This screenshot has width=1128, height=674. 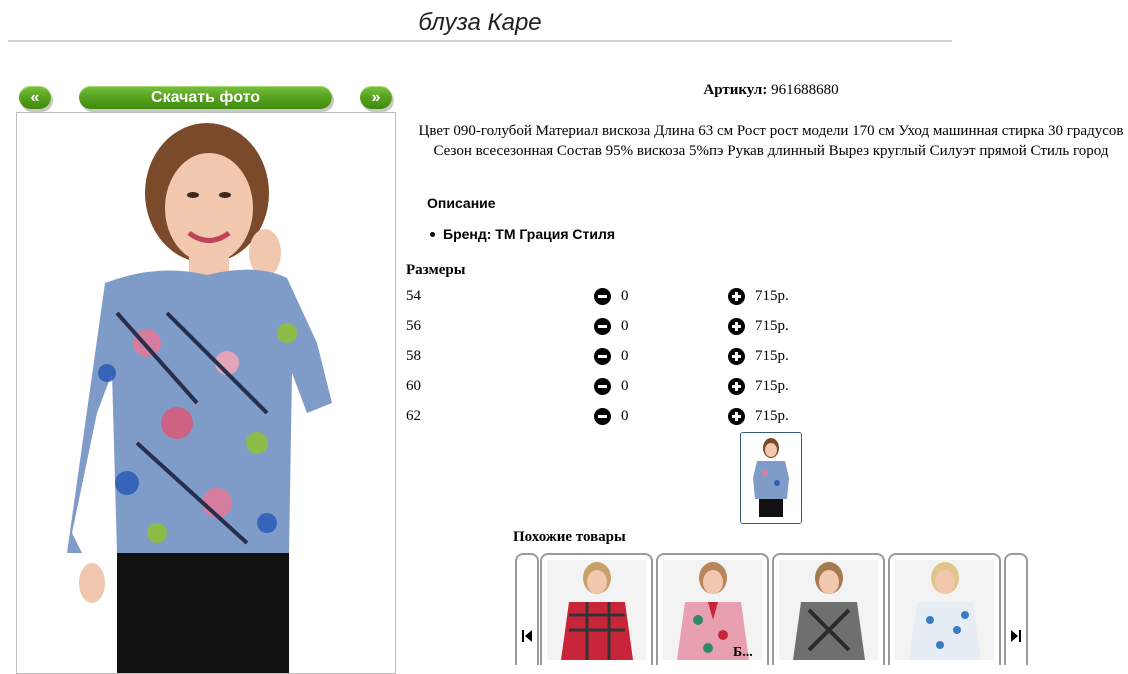 I want to click on prev-photo-button: «, so click(x=35, y=97).